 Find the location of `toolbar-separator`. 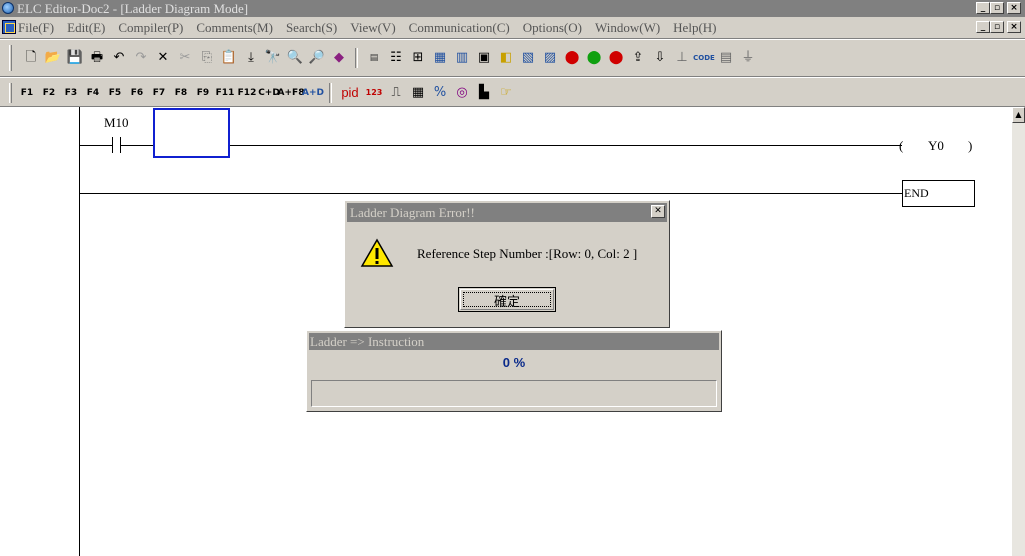

toolbar-separator is located at coordinates (330, 93).